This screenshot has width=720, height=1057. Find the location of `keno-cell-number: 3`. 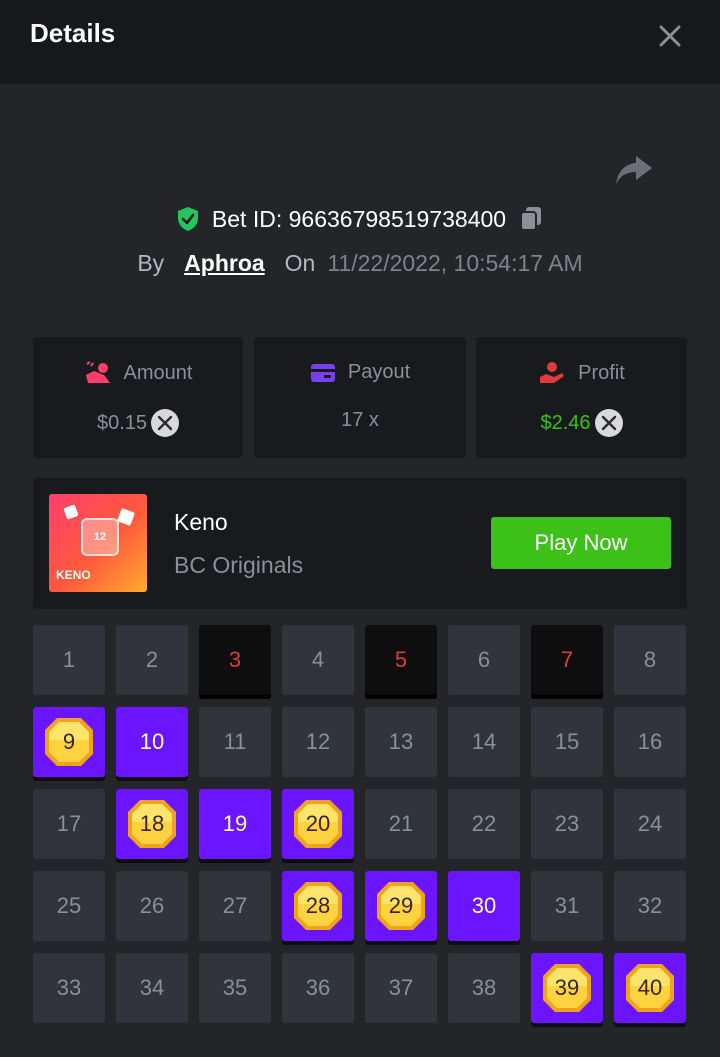

keno-cell-number: 3 is located at coordinates (235, 659).